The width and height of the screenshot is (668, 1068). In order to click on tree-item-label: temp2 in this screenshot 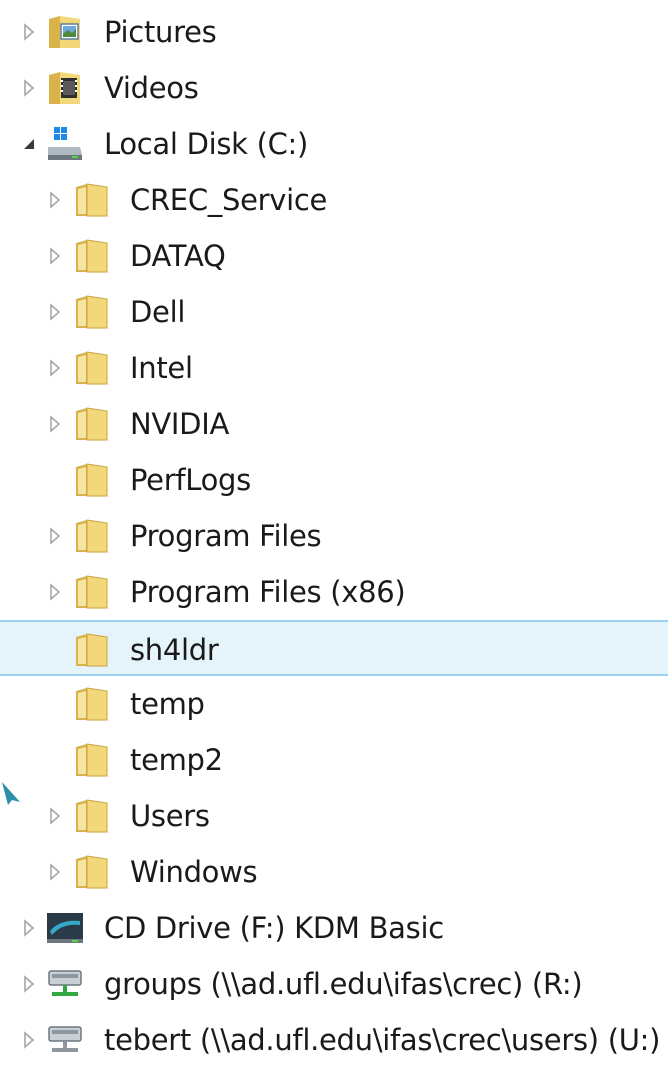, I will do `click(176, 760)`.